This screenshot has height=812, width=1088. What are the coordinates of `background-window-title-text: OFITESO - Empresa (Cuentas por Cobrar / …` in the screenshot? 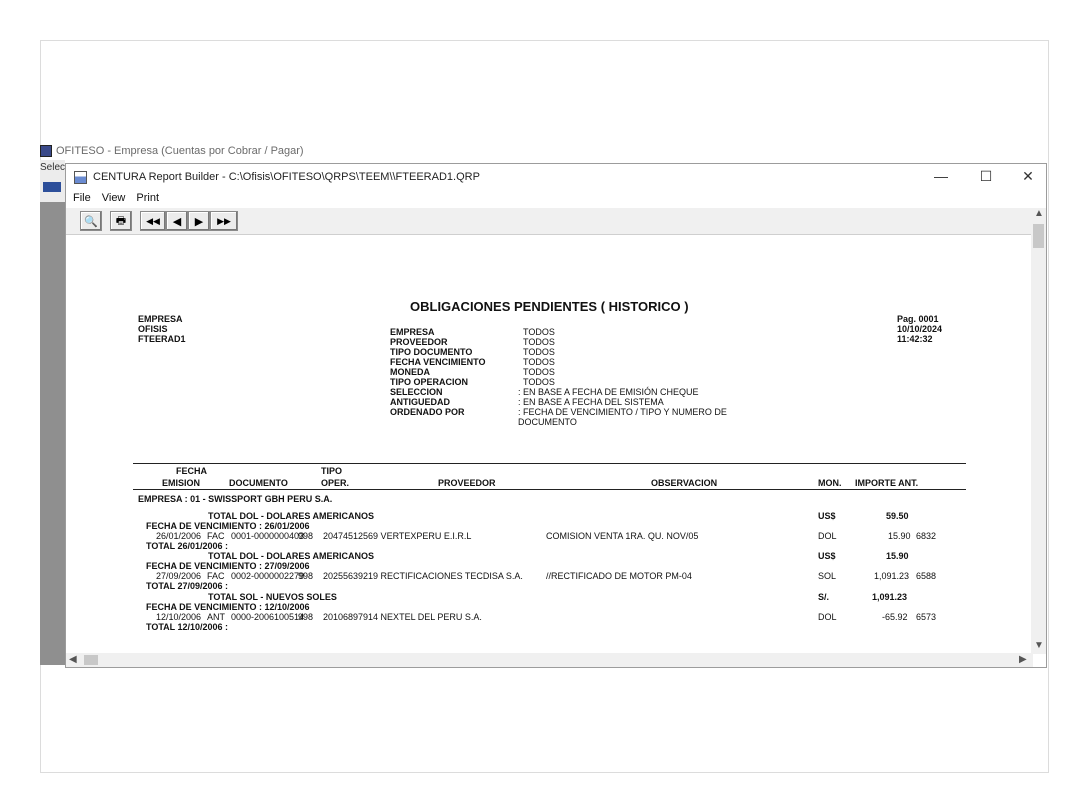 It's located at (180, 151).